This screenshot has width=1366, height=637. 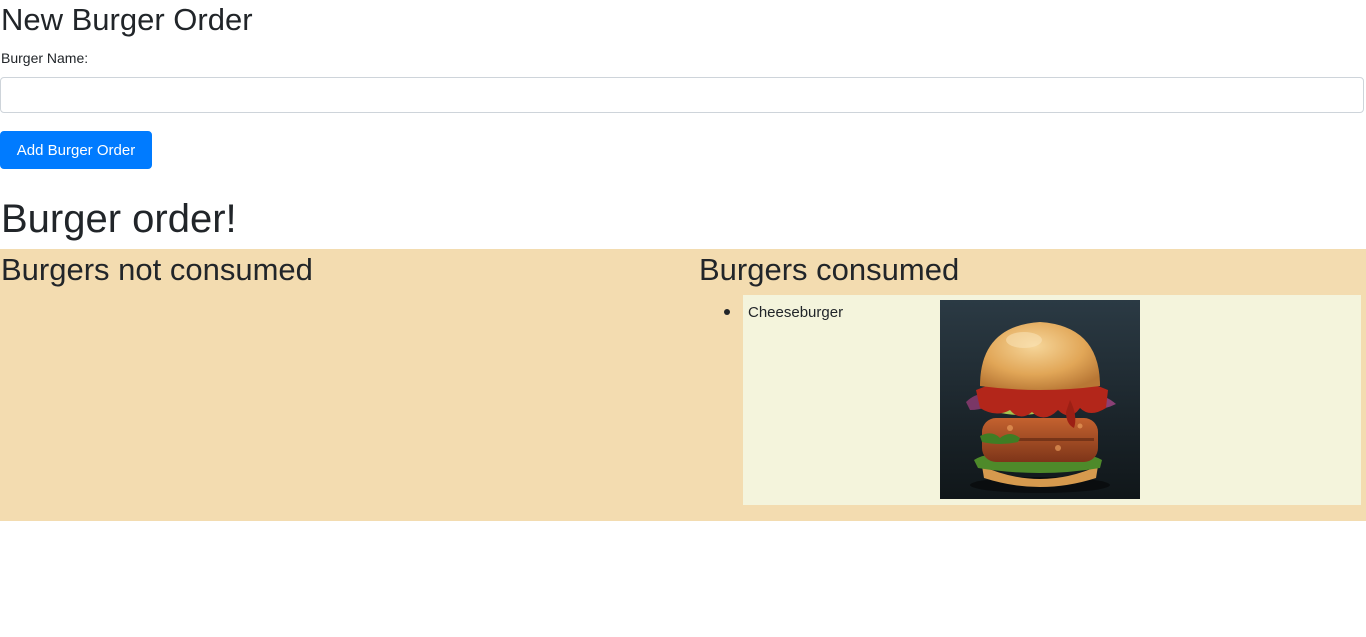 What do you see at coordinates (45, 58) in the screenshot?
I see `burger-name-label: Burger Name:` at bounding box center [45, 58].